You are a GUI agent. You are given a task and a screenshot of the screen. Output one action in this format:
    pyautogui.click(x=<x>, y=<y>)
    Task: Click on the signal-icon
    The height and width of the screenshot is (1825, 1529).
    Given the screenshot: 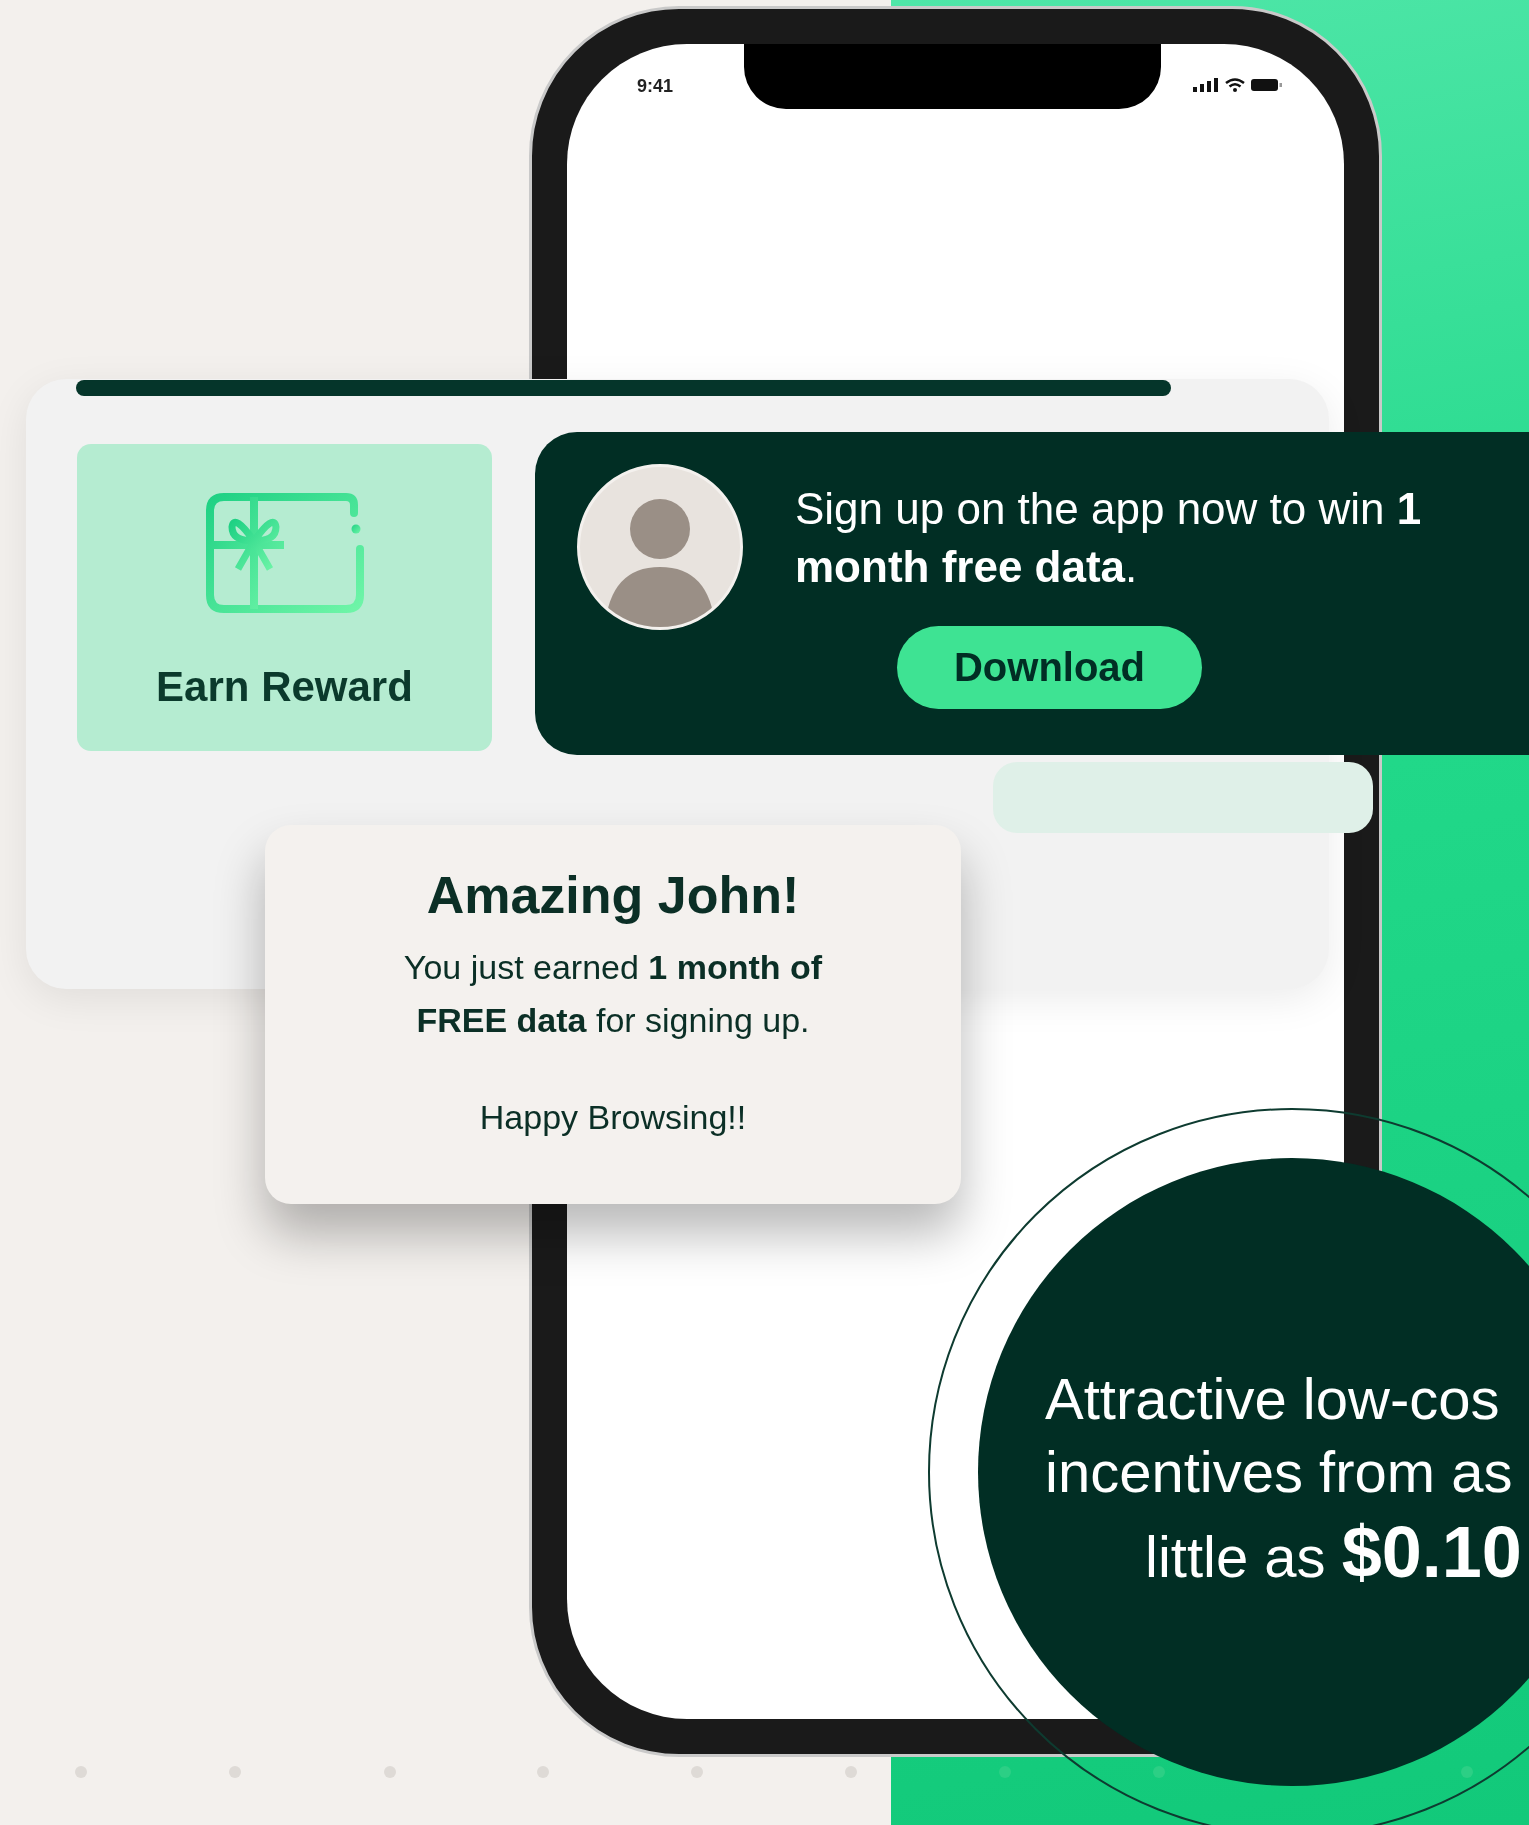 What is the action you would take?
    pyautogui.click(x=1206, y=85)
    